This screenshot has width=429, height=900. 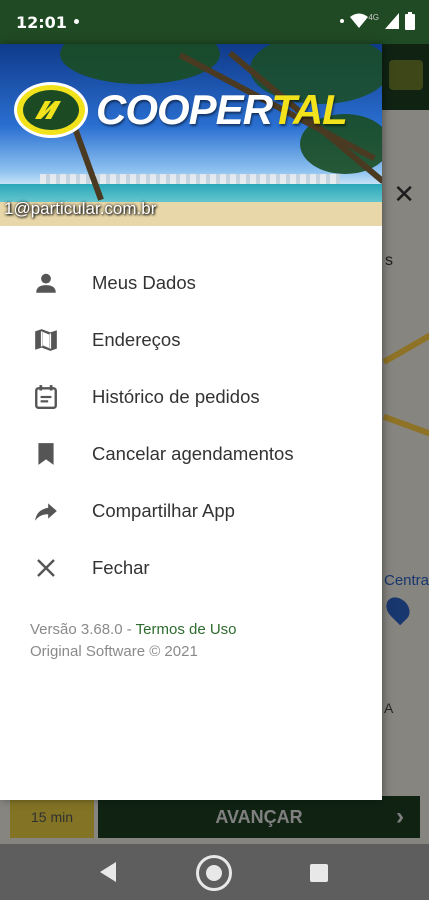 What do you see at coordinates (191, 567) in the screenshot?
I see `menu-item-fechar: Fechar` at bounding box center [191, 567].